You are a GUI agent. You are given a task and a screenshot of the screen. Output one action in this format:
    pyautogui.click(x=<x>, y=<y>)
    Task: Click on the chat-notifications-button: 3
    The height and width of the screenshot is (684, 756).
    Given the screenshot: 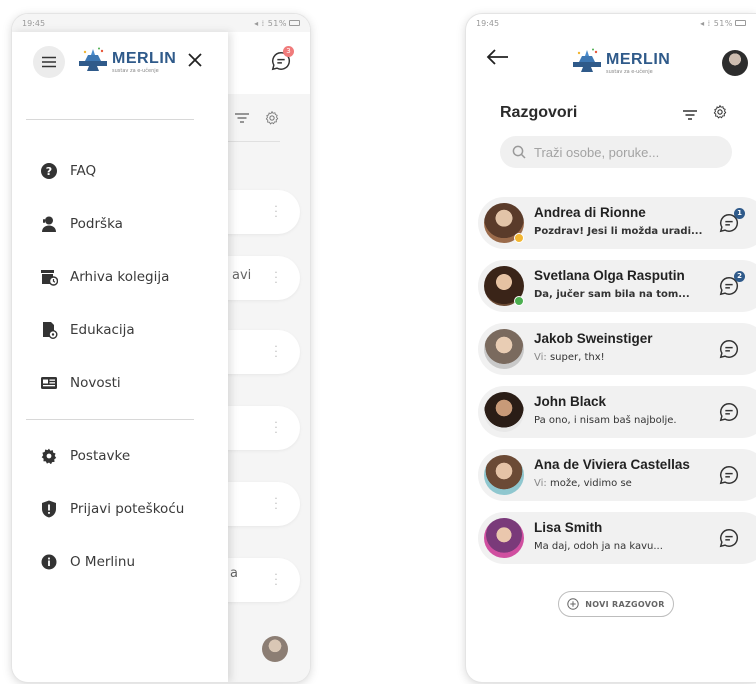 What is the action you would take?
    pyautogui.click(x=282, y=61)
    